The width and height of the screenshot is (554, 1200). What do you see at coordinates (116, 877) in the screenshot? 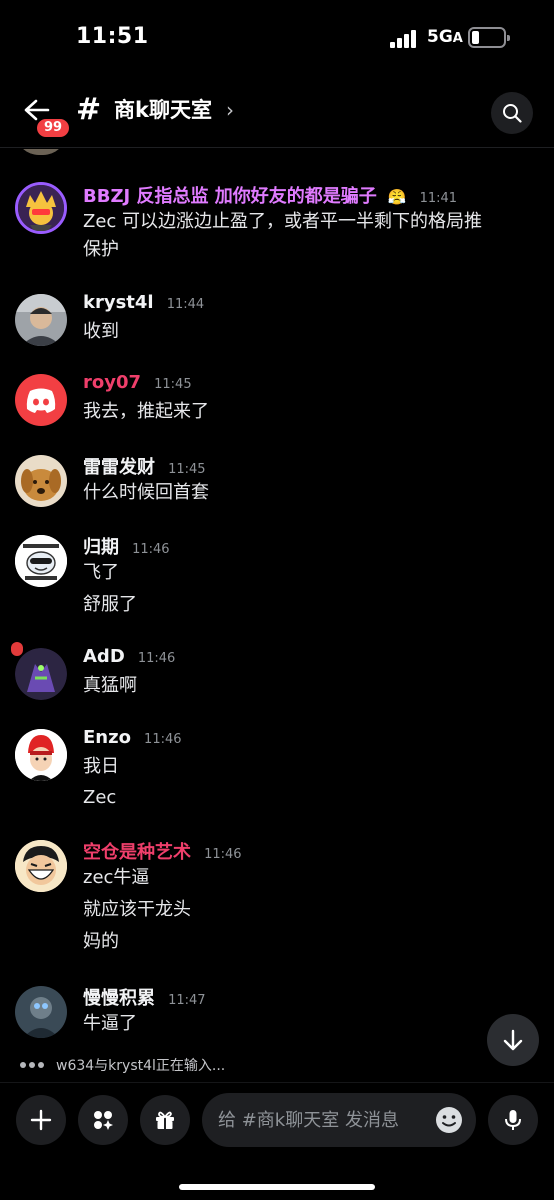
I see `message-text: zec牛逼` at bounding box center [116, 877].